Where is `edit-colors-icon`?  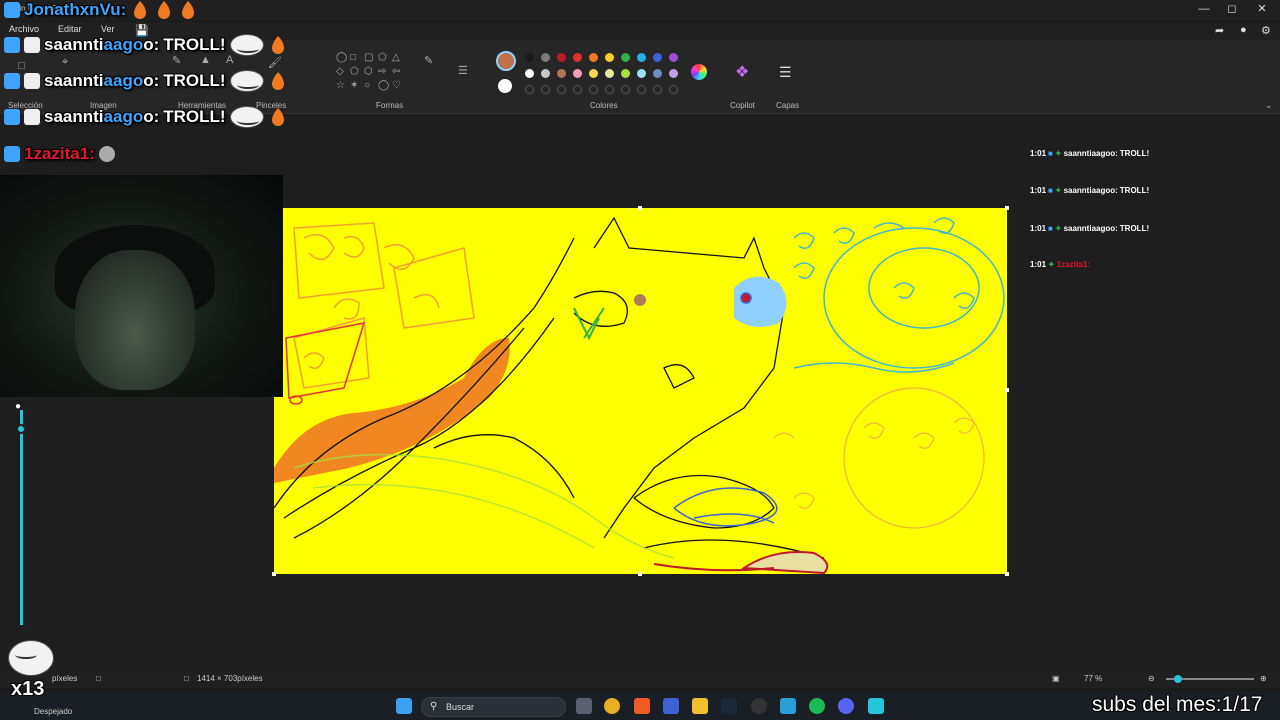 edit-colors-icon is located at coordinates (699, 72).